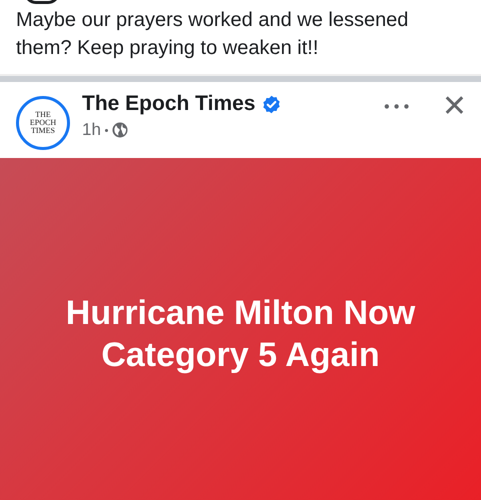 The image size is (481, 500). Describe the element at coordinates (43, 123) in the screenshot. I see `page-avatar: THE EPOCH TIMES` at that location.